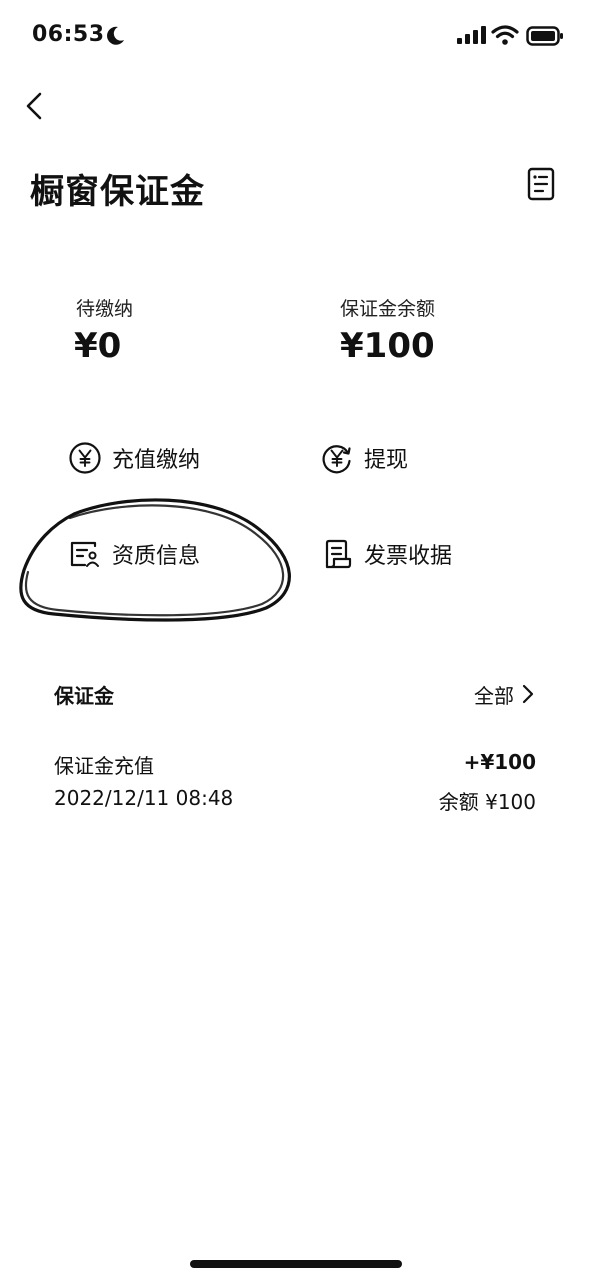 Image resolution: width=591 pixels, height=1280 pixels. What do you see at coordinates (84, 554) in the screenshot?
I see `id-card-icon` at bounding box center [84, 554].